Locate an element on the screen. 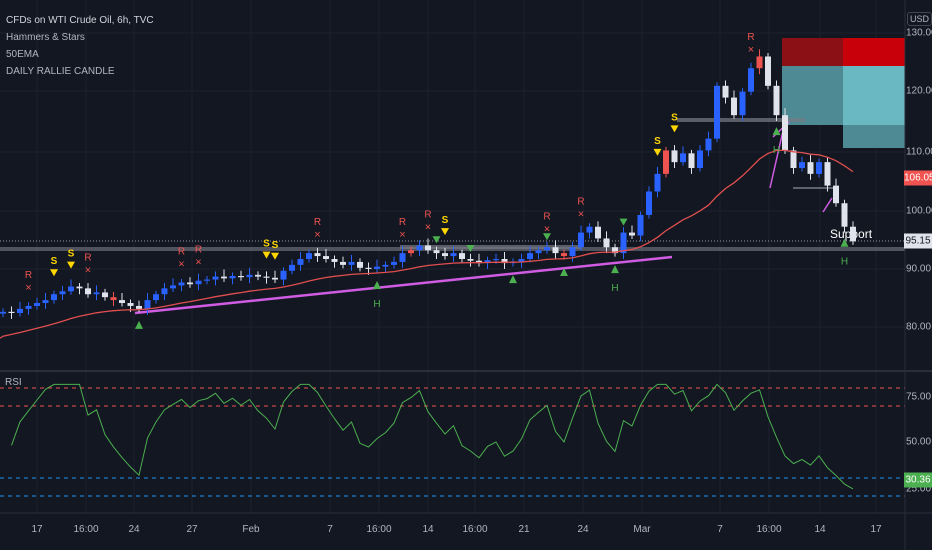 This screenshot has width=932, height=550. rsi-label: RSI is located at coordinates (13, 382).